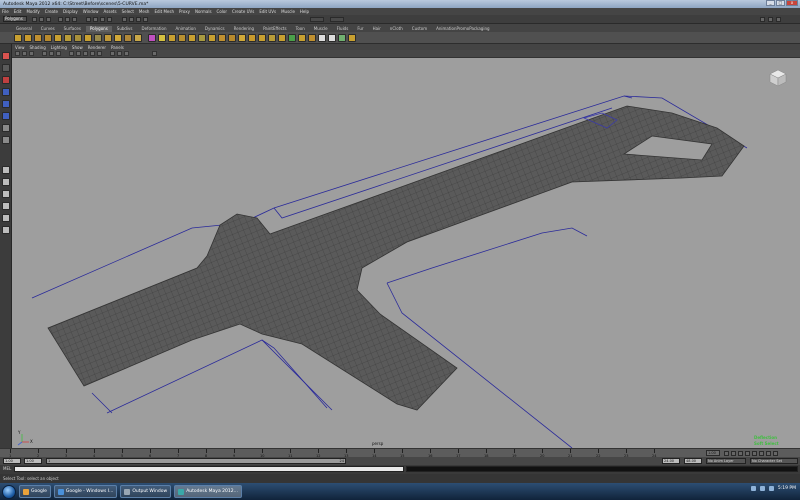 Image resolution: width=800 pixels, height=500 pixels. Describe the element at coordinates (48, 38) in the screenshot. I see `poly-cone-icon` at that location.